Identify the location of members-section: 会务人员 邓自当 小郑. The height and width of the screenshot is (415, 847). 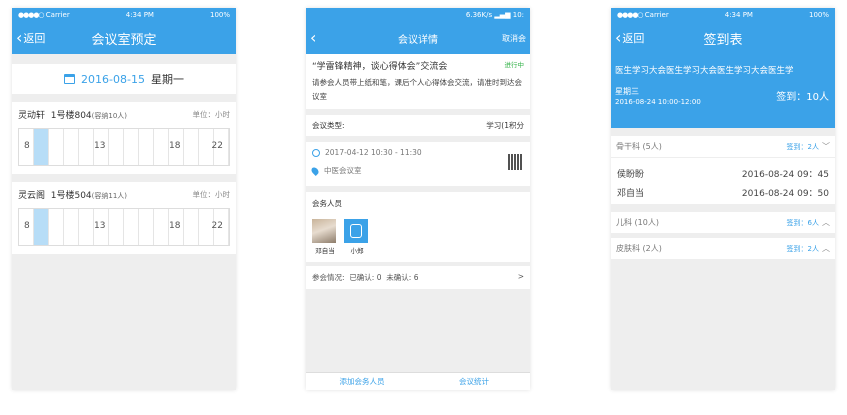
(418, 227).